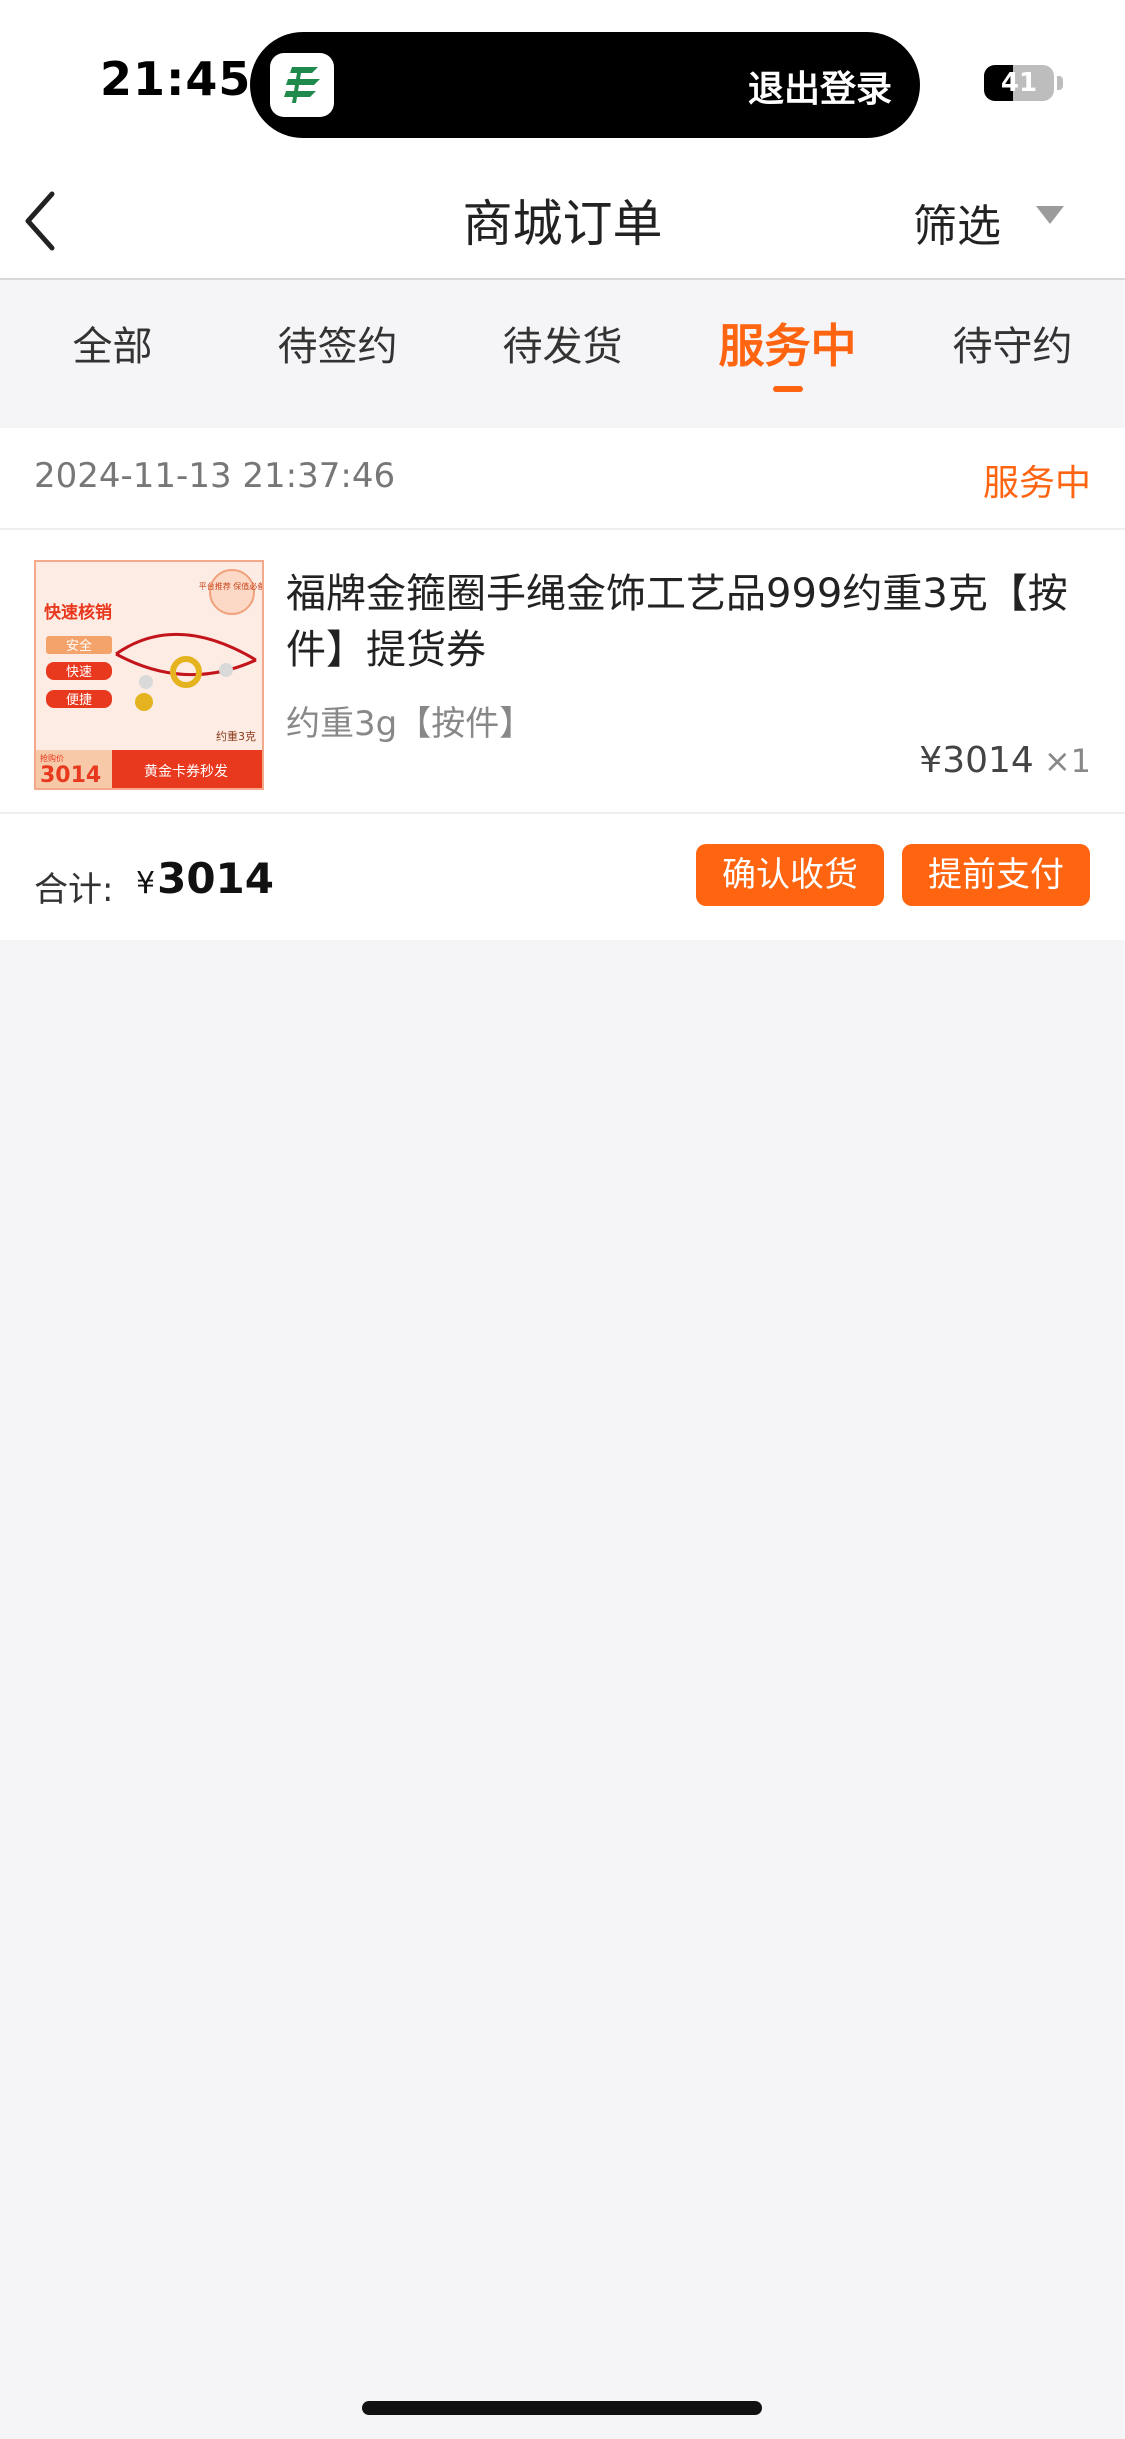 Image resolution: width=1125 pixels, height=2439 pixels. I want to click on total-value: 3014, so click(215, 878).